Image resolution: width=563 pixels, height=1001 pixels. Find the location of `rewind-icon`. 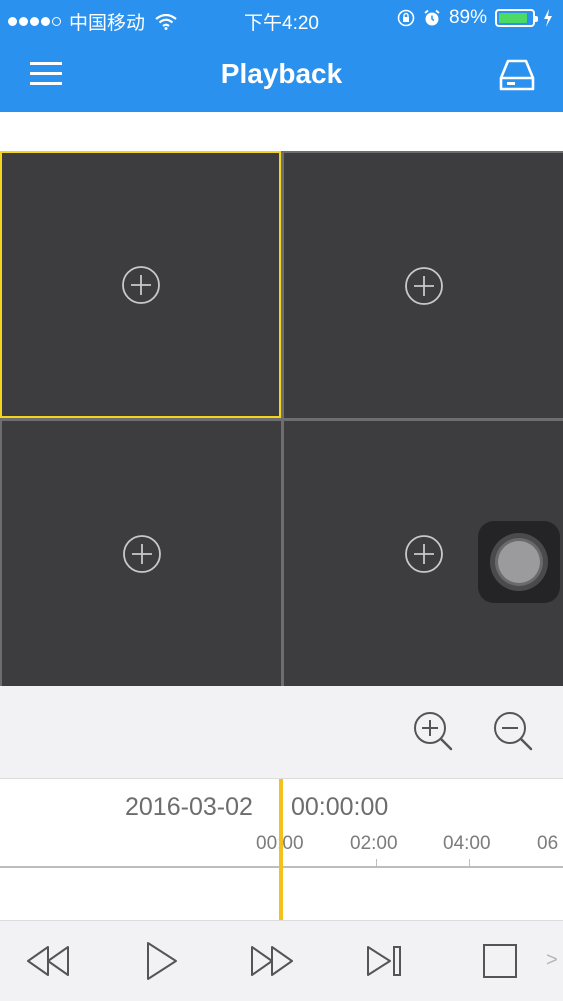

rewind-icon is located at coordinates (48, 961).